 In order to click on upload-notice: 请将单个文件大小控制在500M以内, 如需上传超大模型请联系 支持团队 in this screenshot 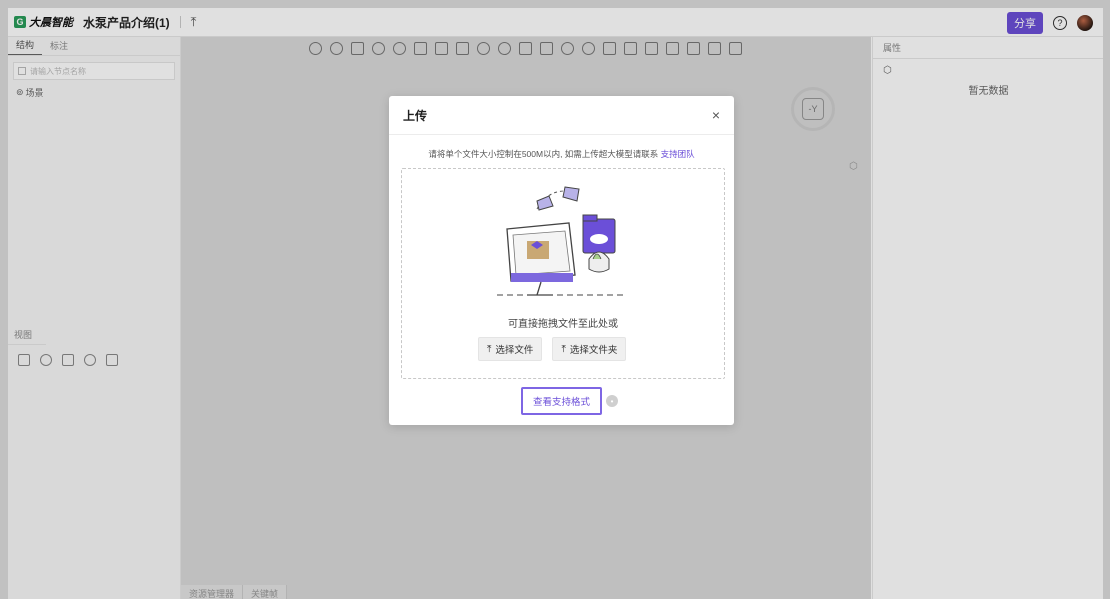, I will do `click(561, 154)`.